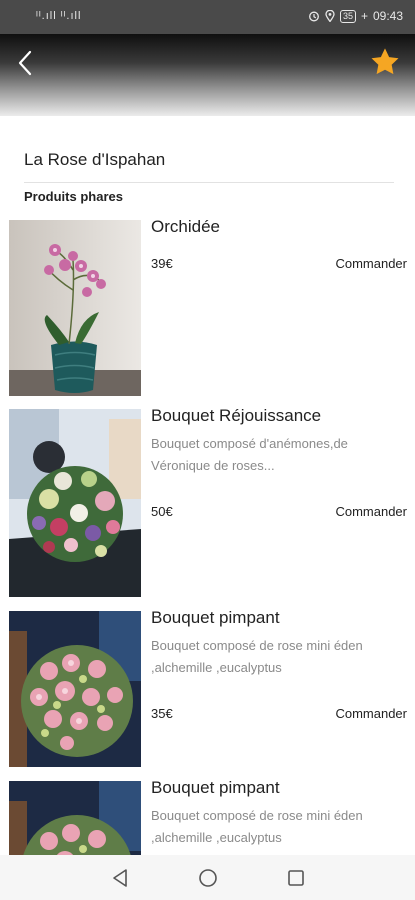  I want to click on divider, so click(209, 182).